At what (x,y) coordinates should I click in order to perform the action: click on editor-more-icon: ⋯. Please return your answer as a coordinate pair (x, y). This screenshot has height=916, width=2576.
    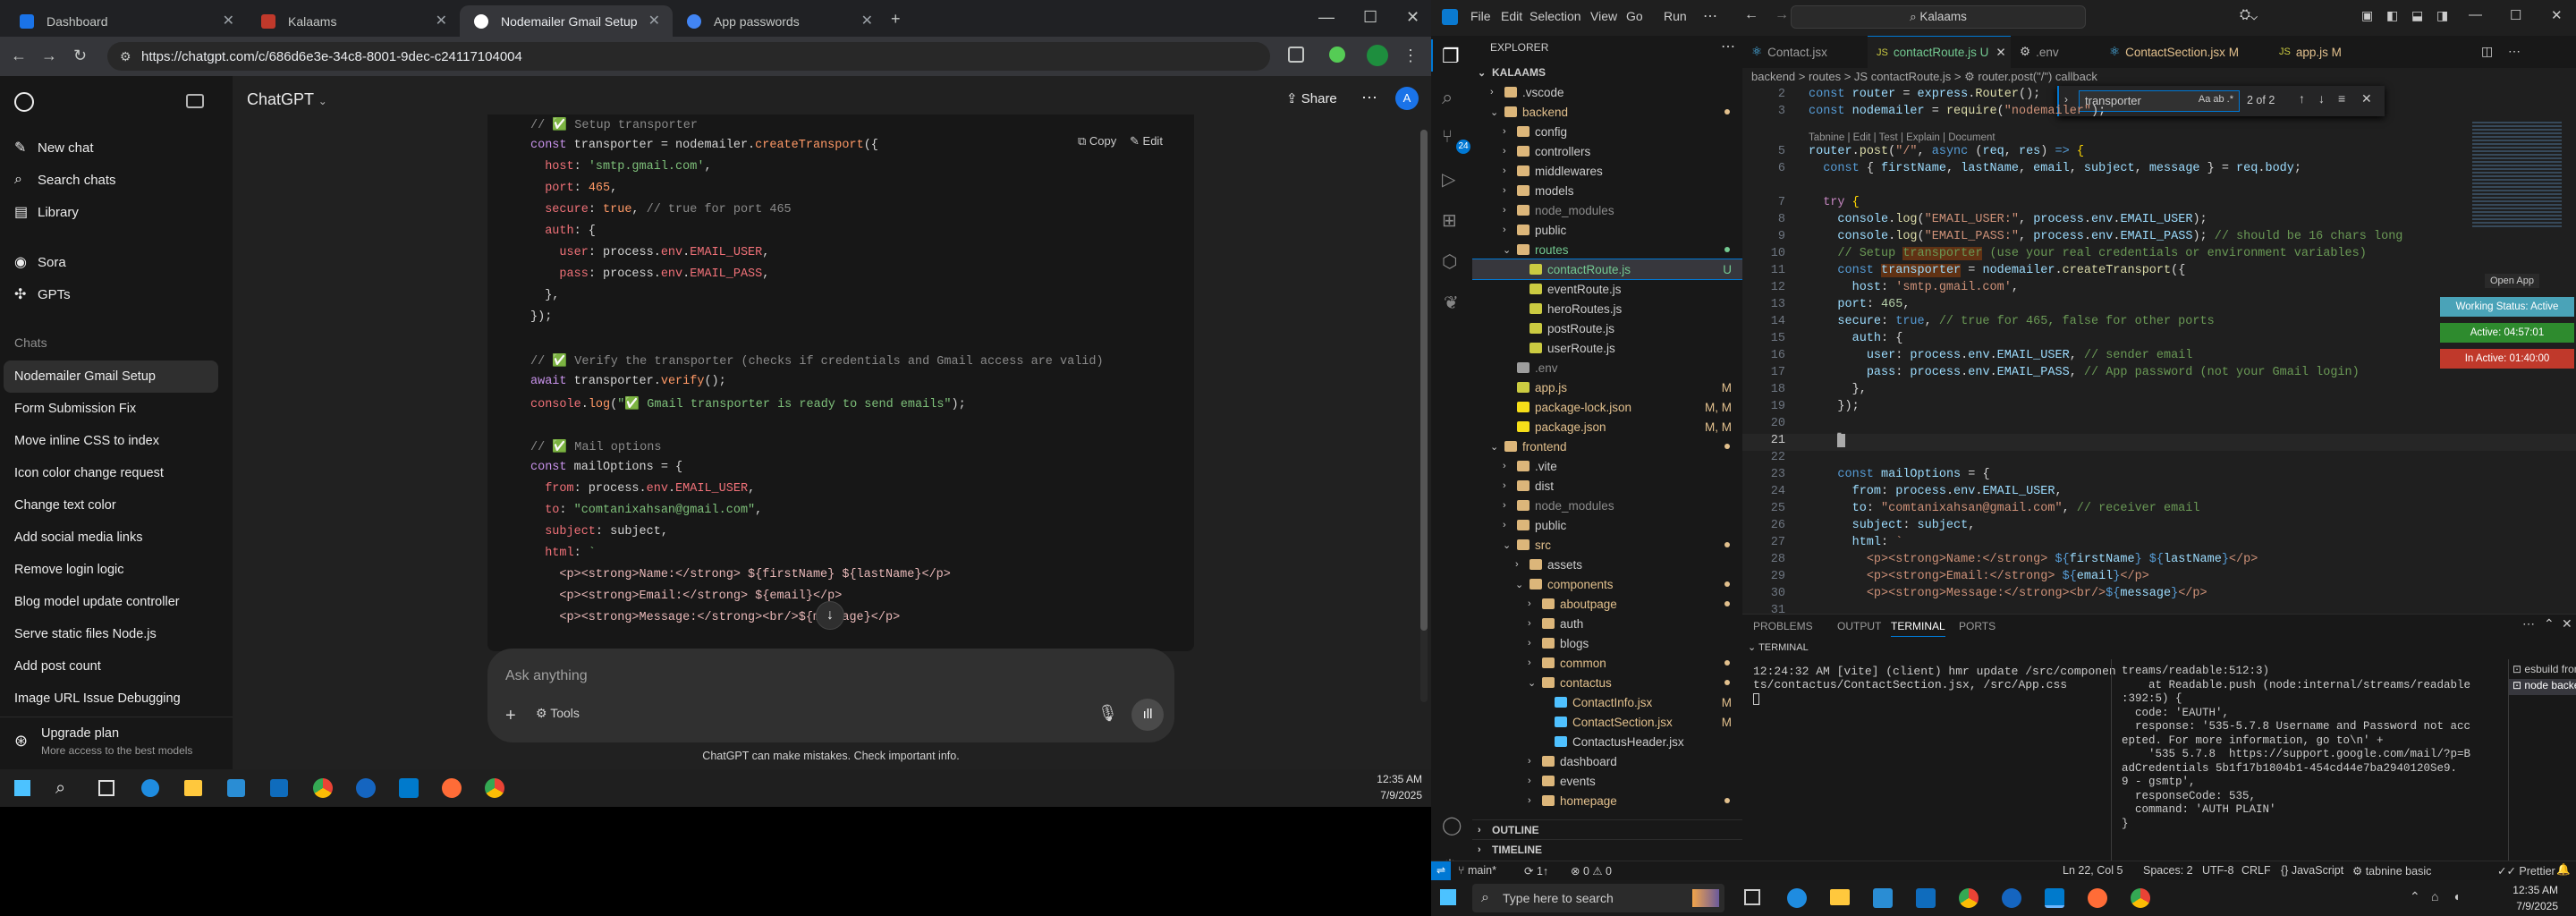
    Looking at the image, I should click on (2514, 51).